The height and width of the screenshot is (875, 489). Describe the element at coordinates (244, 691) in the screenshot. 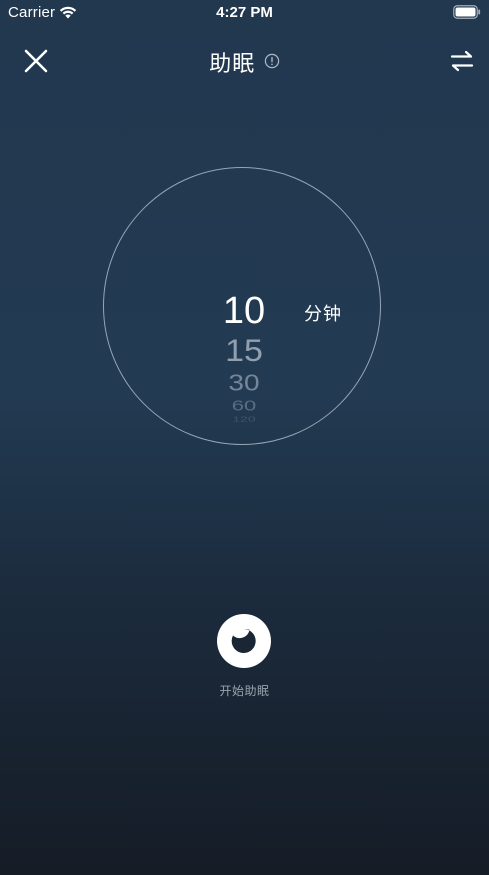

I see `start-sleep-label: 开始助眠` at that location.